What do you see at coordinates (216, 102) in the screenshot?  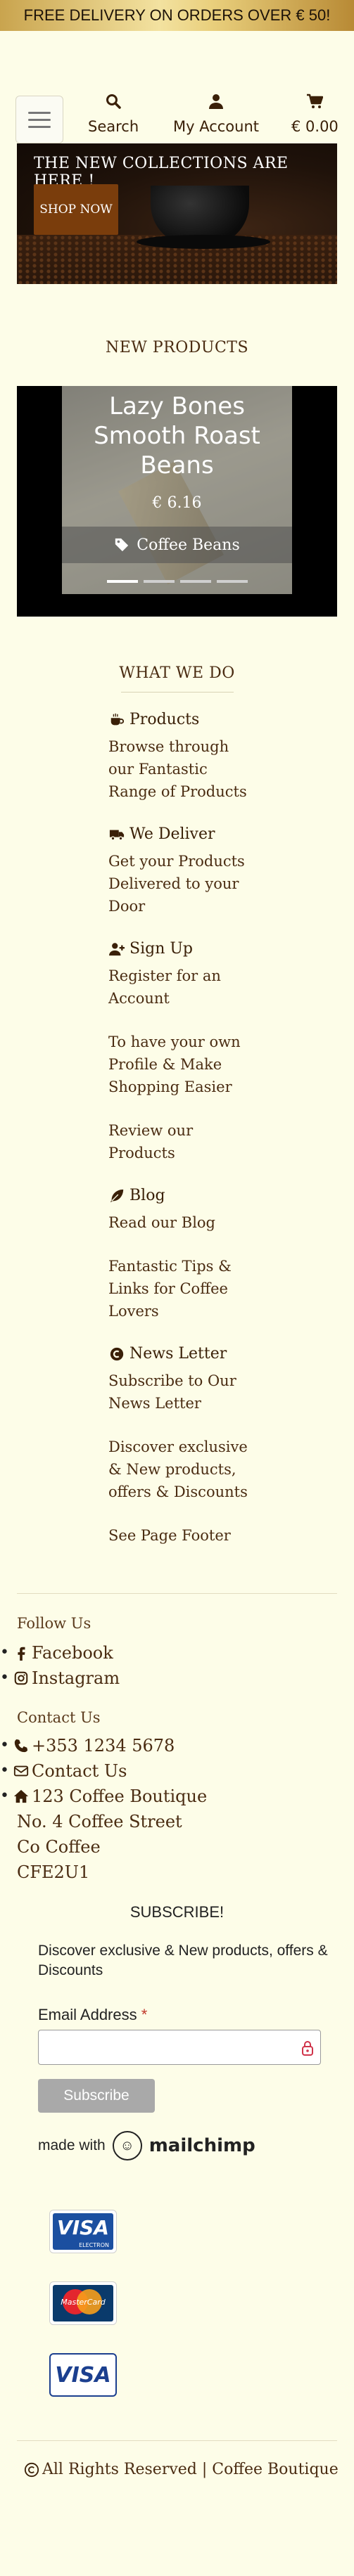 I see `user-icon` at bounding box center [216, 102].